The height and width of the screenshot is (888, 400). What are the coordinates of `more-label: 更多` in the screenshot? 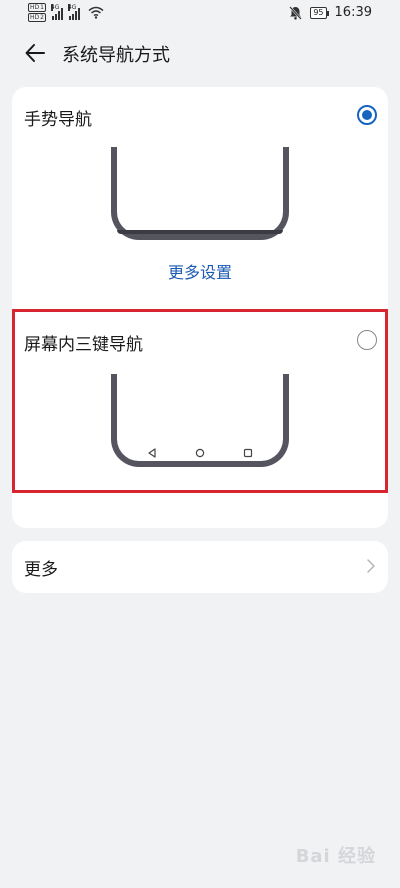 It's located at (41, 570).